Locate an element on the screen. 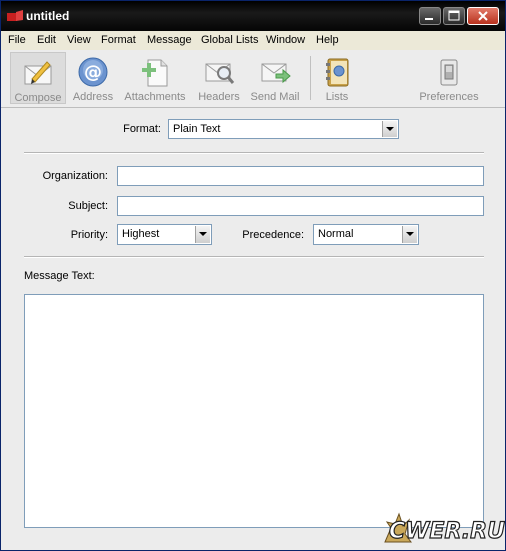 This screenshot has width=506, height=551. minimize-button is located at coordinates (430, 16).